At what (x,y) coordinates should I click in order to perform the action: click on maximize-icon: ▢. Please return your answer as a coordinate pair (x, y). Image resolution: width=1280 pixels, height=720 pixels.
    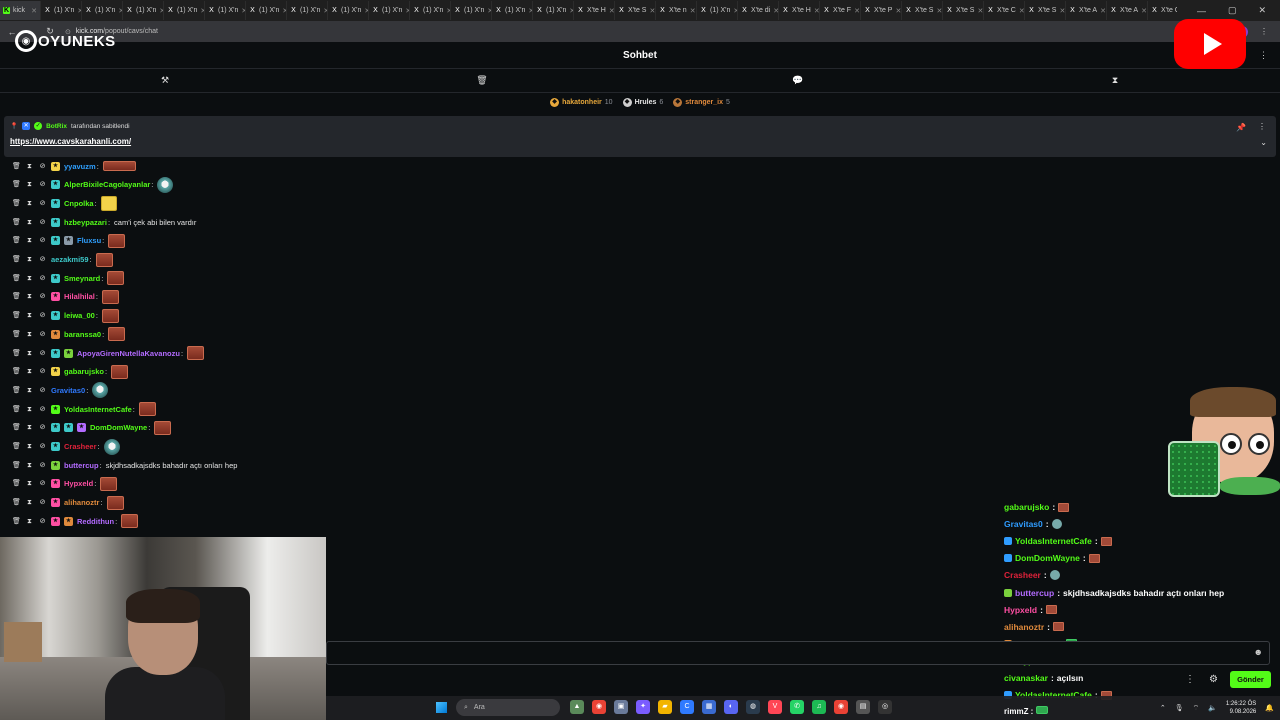
    Looking at the image, I should click on (1232, 10).